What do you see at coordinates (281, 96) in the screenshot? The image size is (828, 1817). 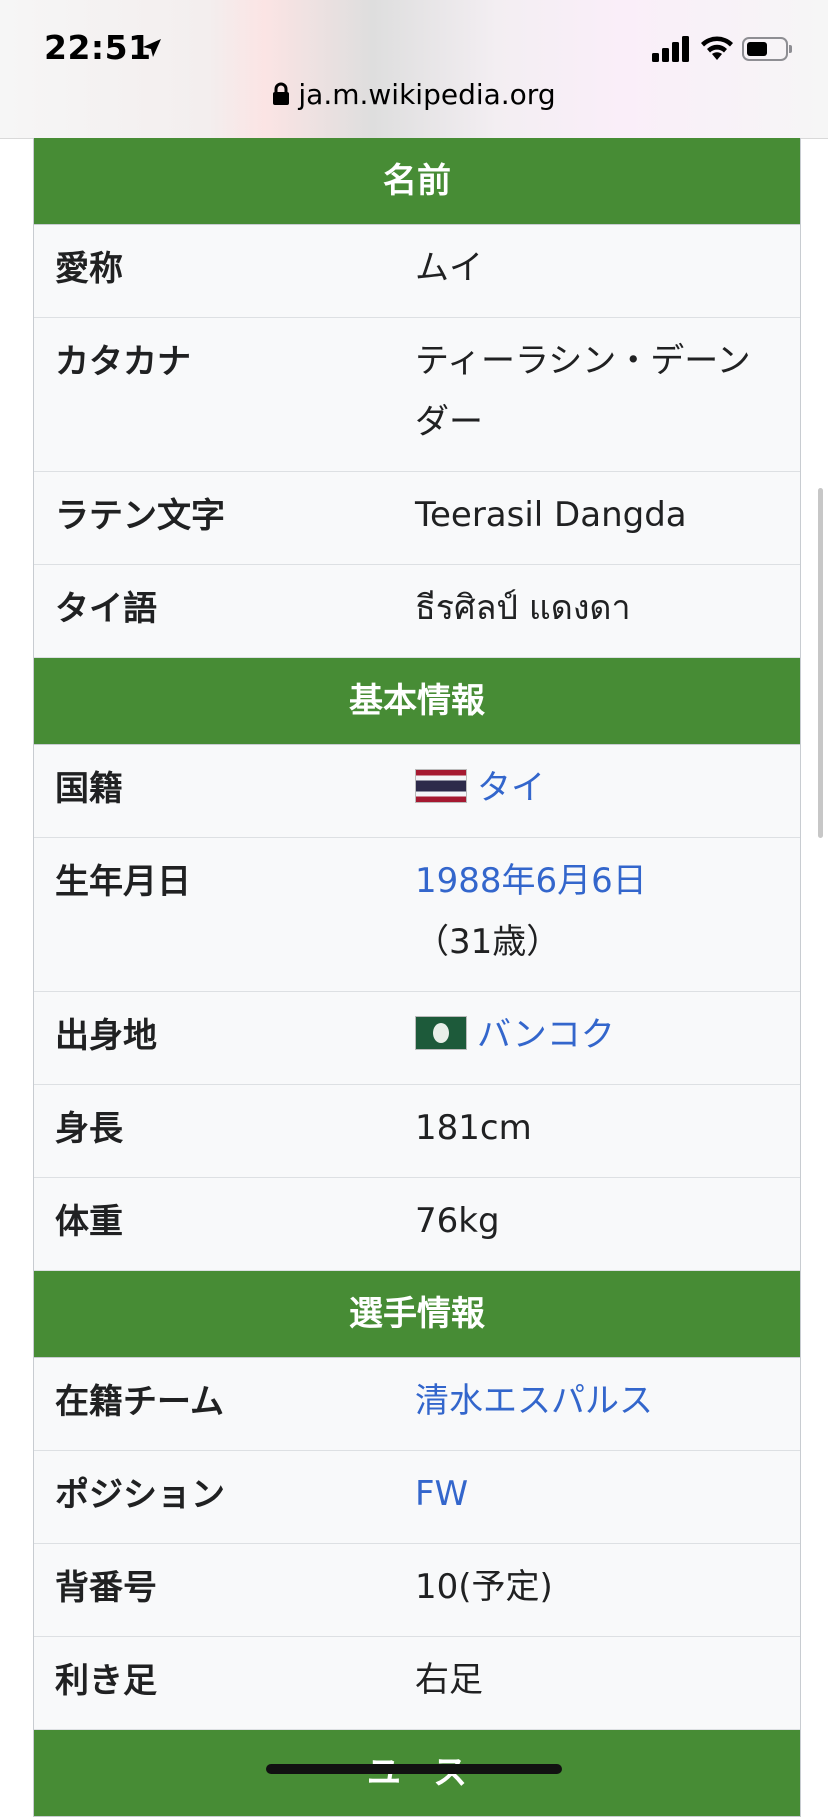 I see `lock-icon` at bounding box center [281, 96].